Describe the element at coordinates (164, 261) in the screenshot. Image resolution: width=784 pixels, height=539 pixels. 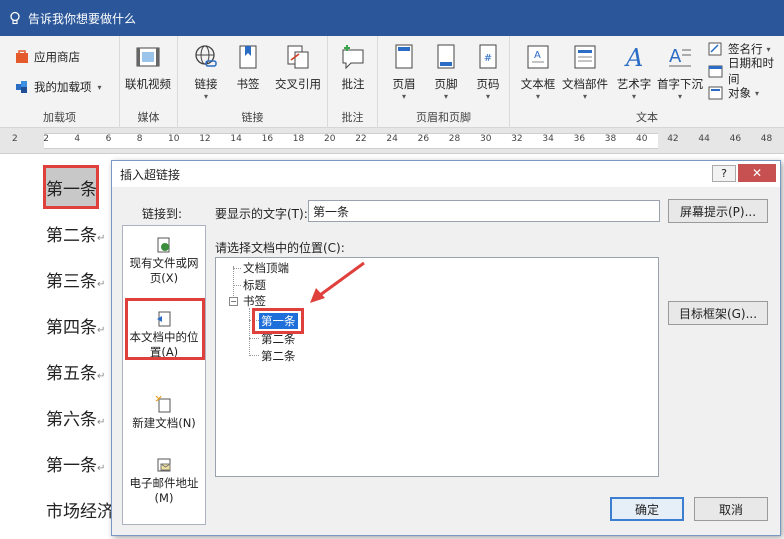
I see `link-existing-file-button: 现有文件或网页(X)` at that location.